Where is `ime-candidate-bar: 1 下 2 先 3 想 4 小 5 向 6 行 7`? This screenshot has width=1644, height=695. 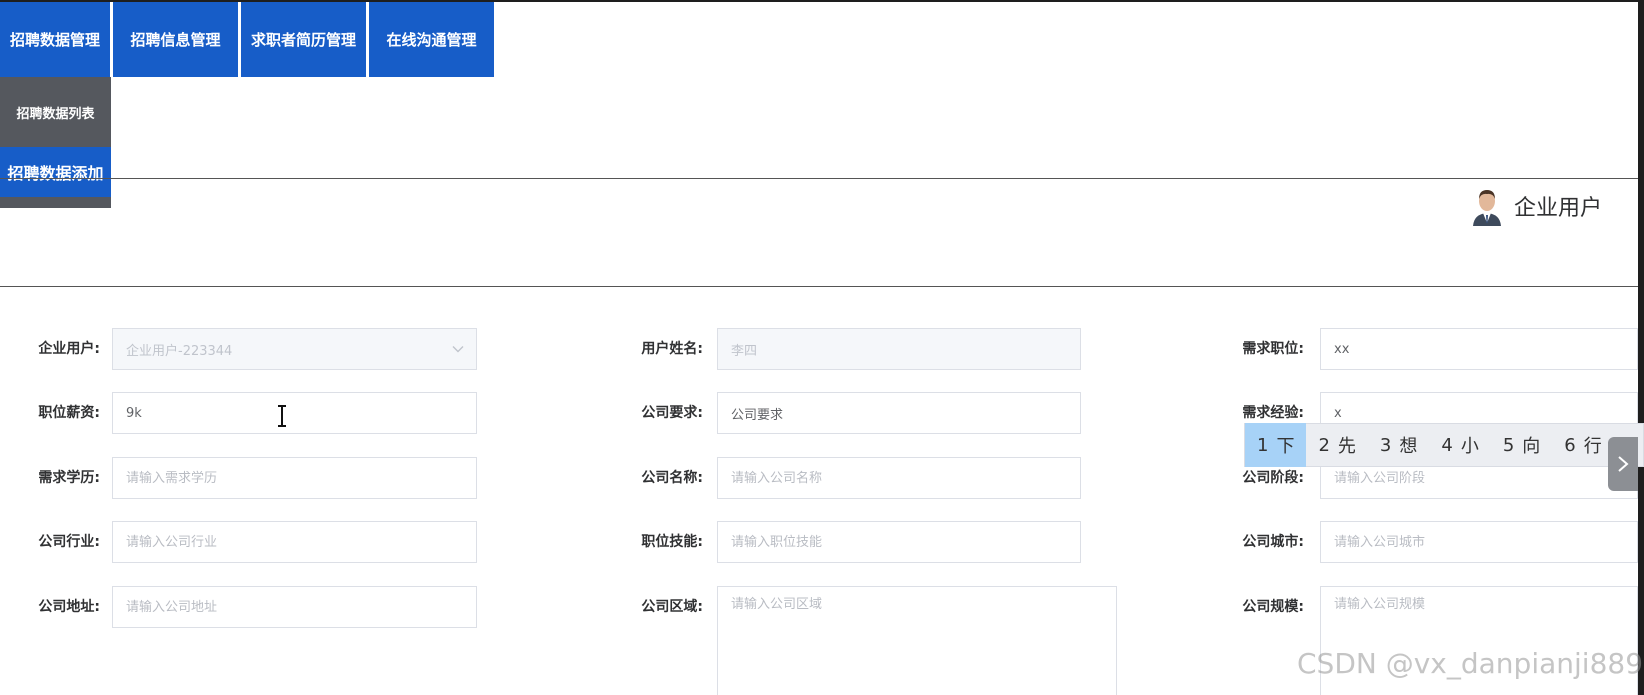
ime-candidate-bar: 1 下 2 先 3 想 4 小 5 向 6 行 7 is located at coordinates (1444, 445).